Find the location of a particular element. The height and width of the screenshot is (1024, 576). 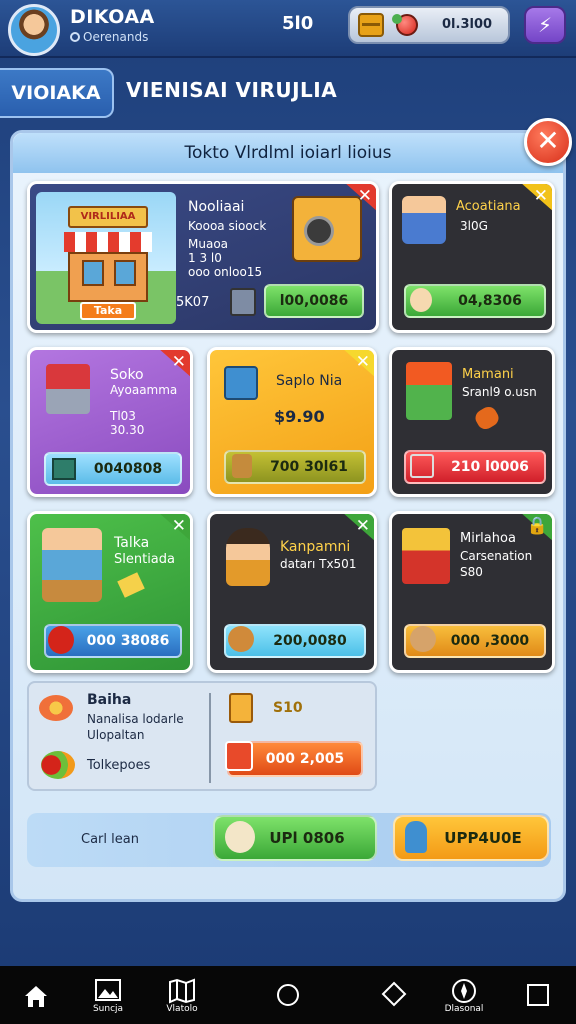

card-dark-red-name: Mamani is located at coordinates (488, 374).